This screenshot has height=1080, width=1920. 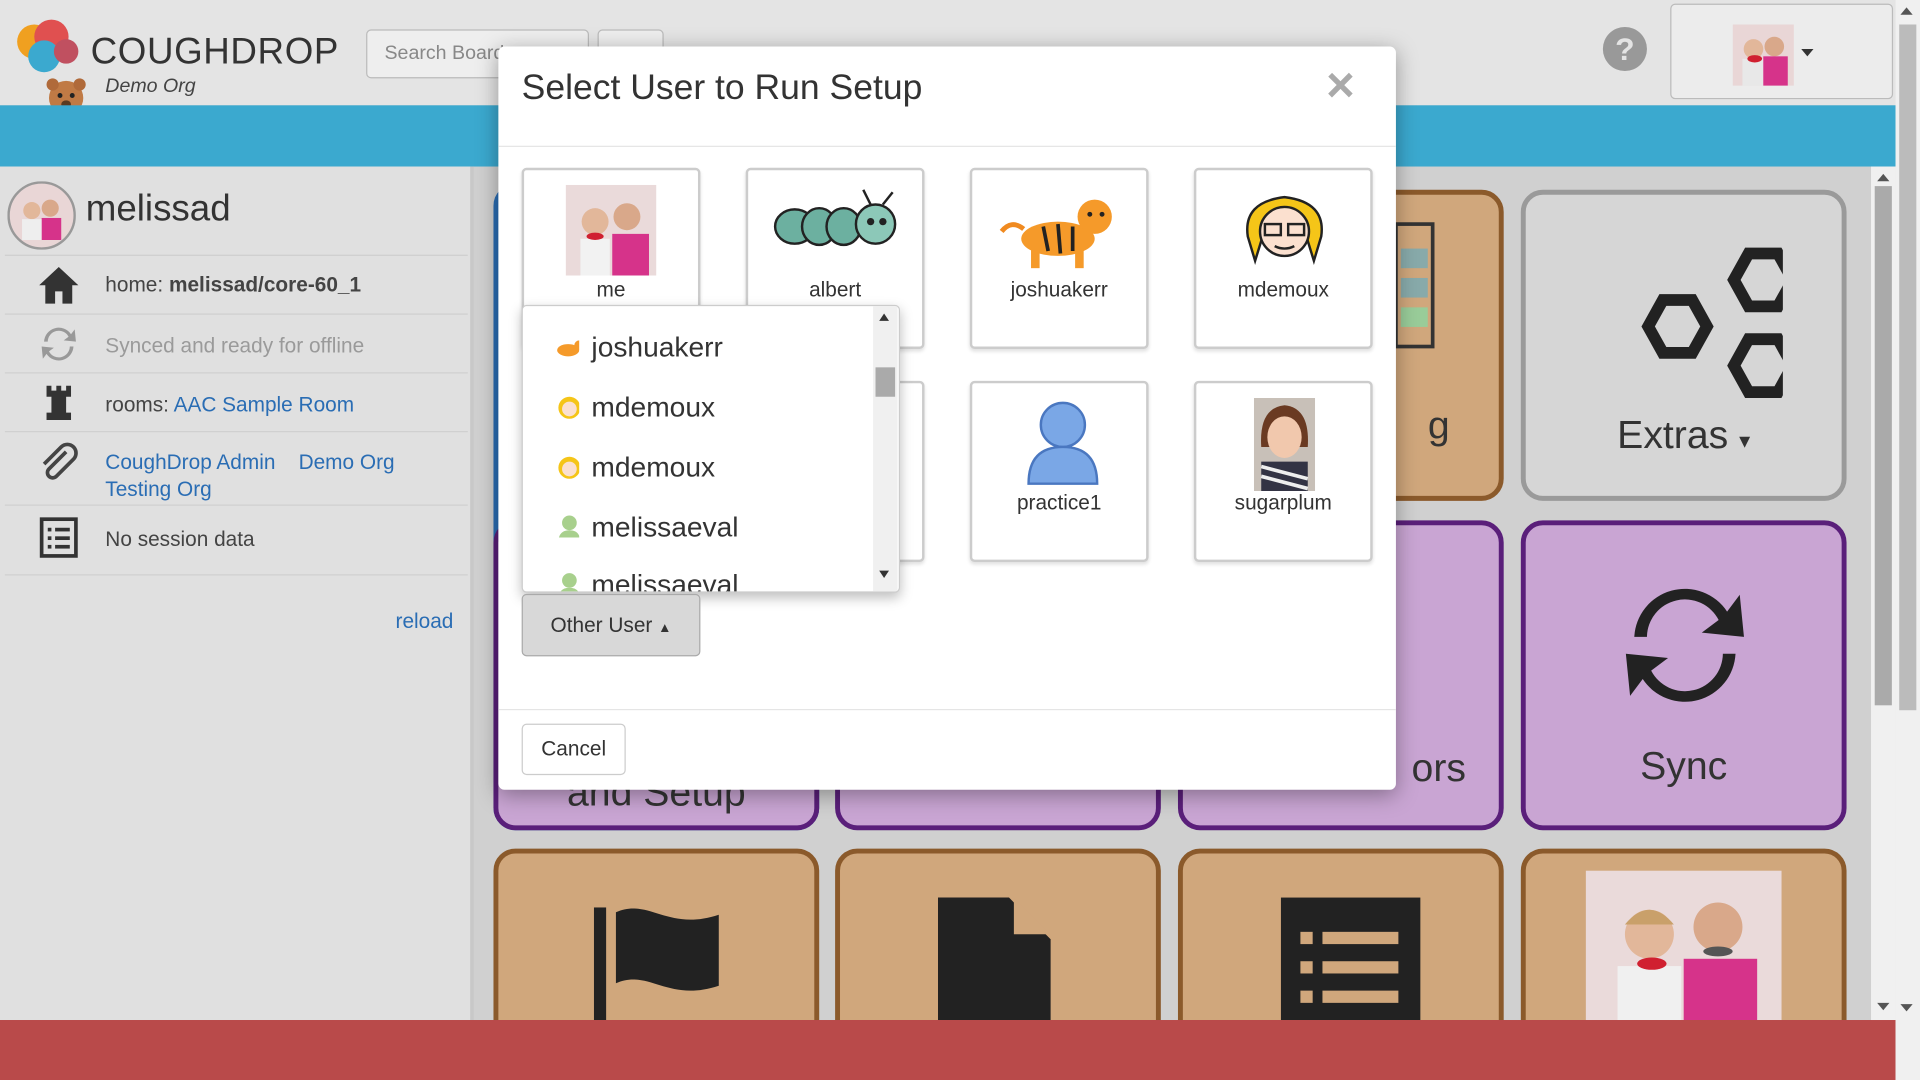 I want to click on user-card-mdemoux: mdemoux, so click(x=1283, y=258).